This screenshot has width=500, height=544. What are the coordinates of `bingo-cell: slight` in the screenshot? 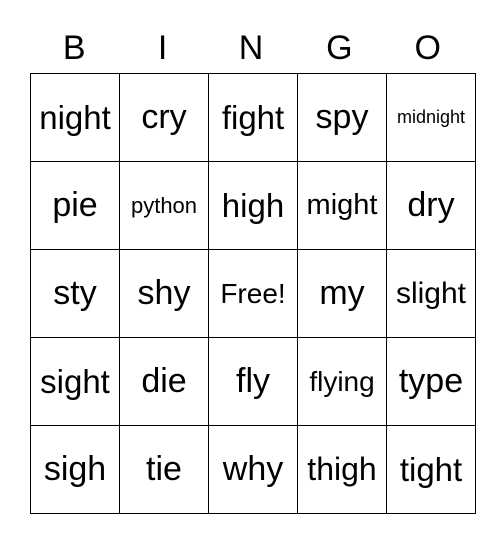 It's located at (431, 293).